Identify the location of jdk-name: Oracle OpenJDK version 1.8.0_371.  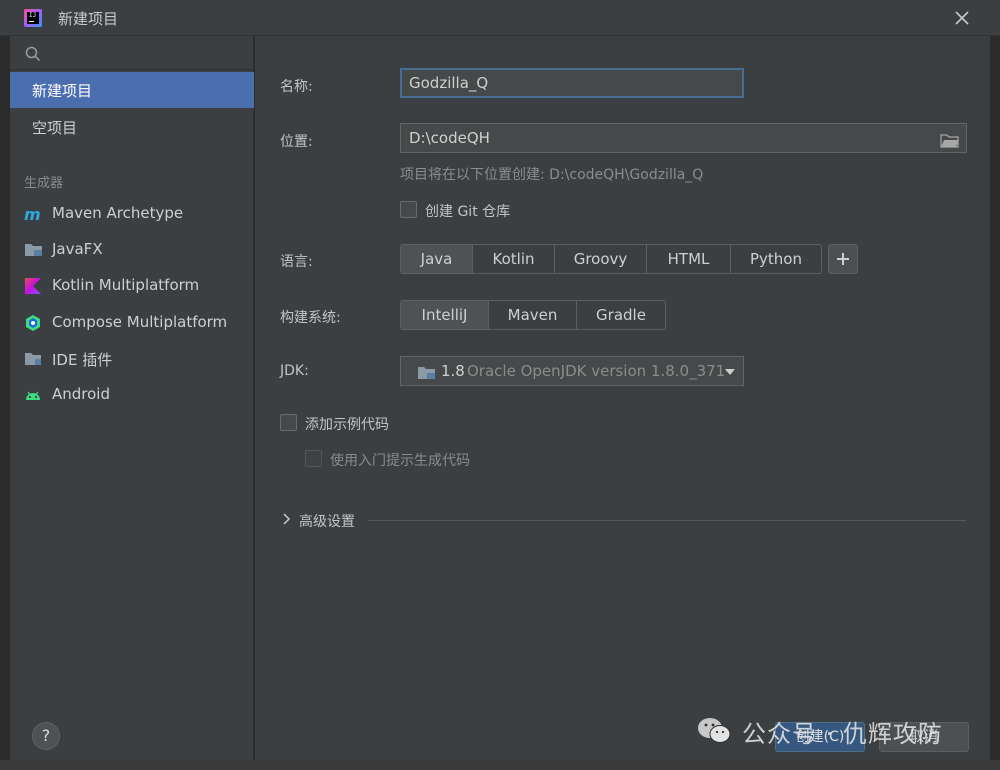
(596, 371).